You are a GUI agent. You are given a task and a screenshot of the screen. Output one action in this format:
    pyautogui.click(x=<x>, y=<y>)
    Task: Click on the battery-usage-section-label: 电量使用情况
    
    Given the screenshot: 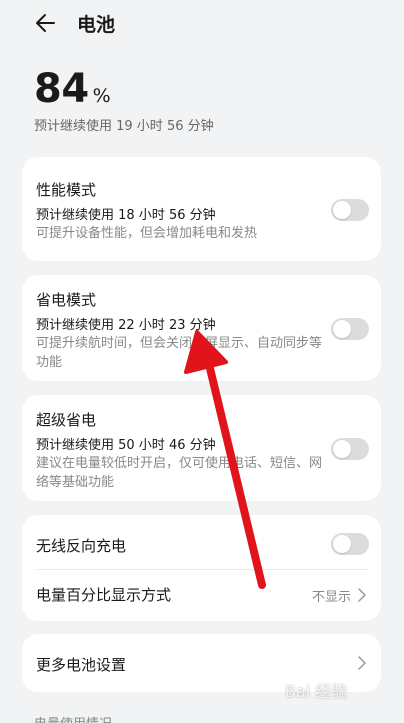 What is the action you would take?
    pyautogui.click(x=73, y=718)
    